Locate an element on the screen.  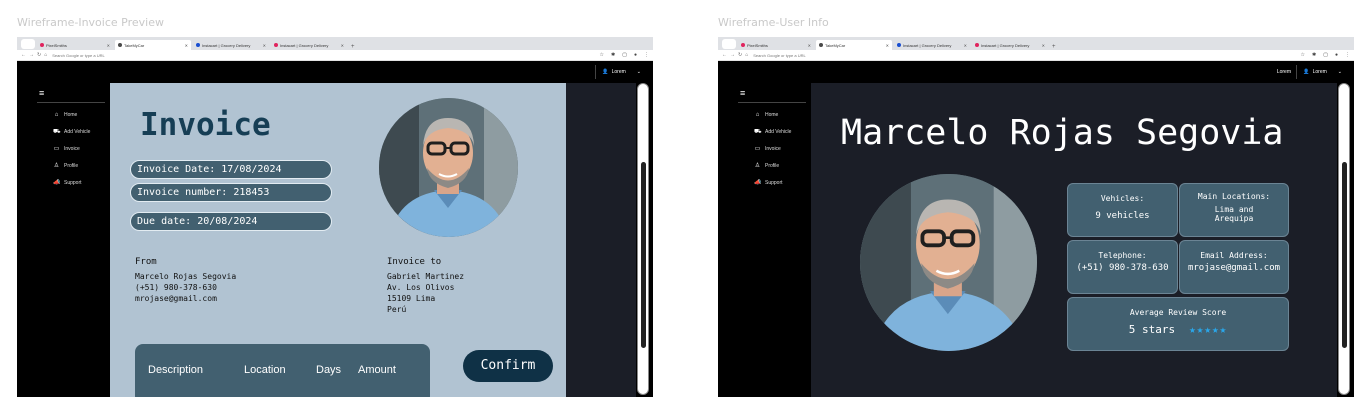
top-link: Lorem is located at coordinates (1284, 72).